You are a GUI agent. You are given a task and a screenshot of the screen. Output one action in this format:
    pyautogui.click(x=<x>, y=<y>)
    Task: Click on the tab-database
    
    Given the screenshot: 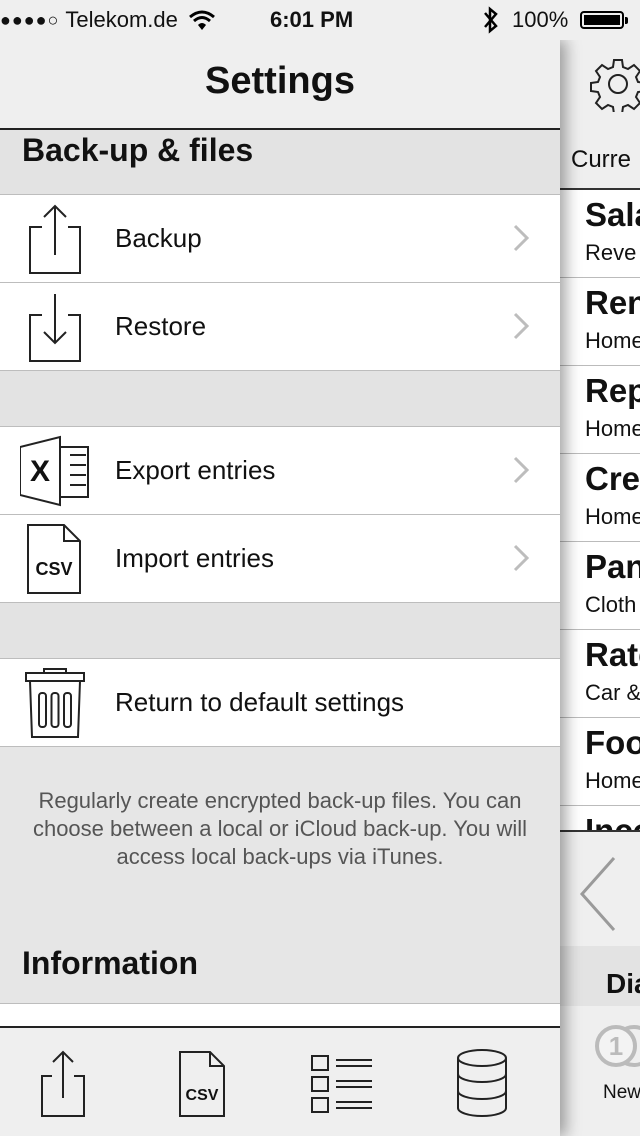 What is the action you would take?
    pyautogui.click(x=482, y=1083)
    